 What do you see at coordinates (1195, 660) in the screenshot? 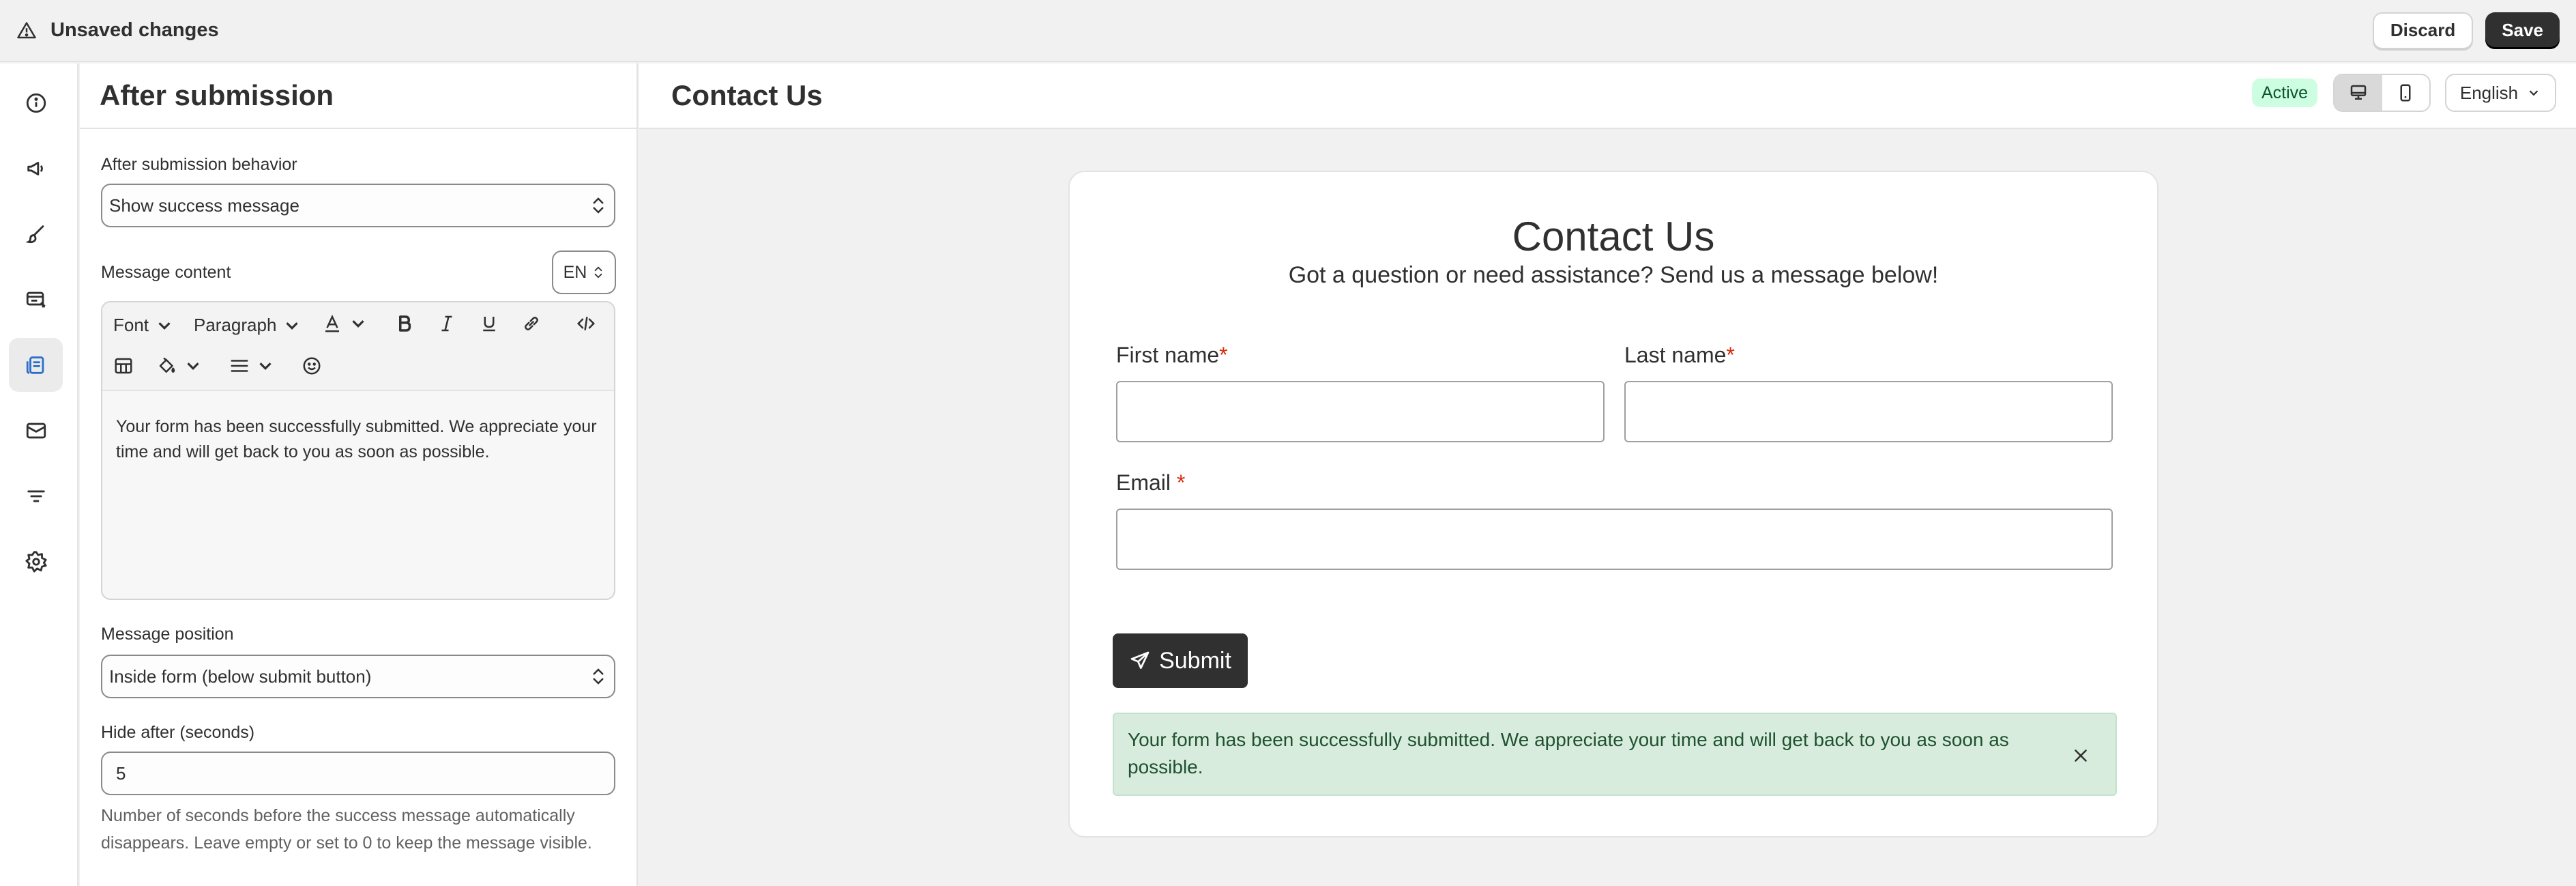
I see `submit-button-label: Submit` at bounding box center [1195, 660].